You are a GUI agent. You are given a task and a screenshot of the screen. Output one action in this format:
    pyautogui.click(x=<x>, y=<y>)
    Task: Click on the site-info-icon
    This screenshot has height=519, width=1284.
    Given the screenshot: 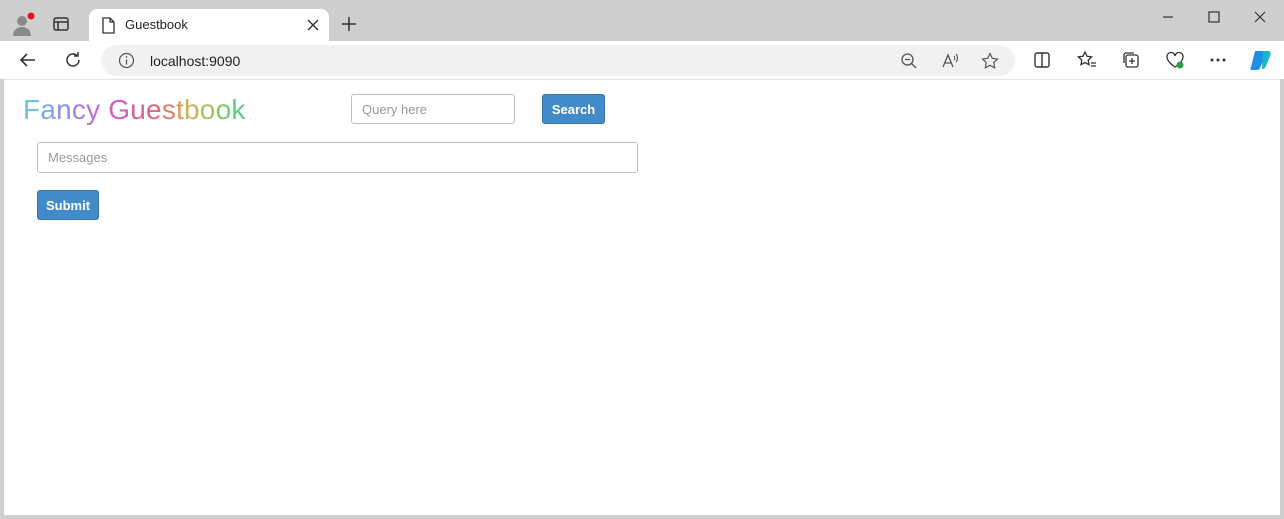 What is the action you would take?
    pyautogui.click(x=126, y=60)
    